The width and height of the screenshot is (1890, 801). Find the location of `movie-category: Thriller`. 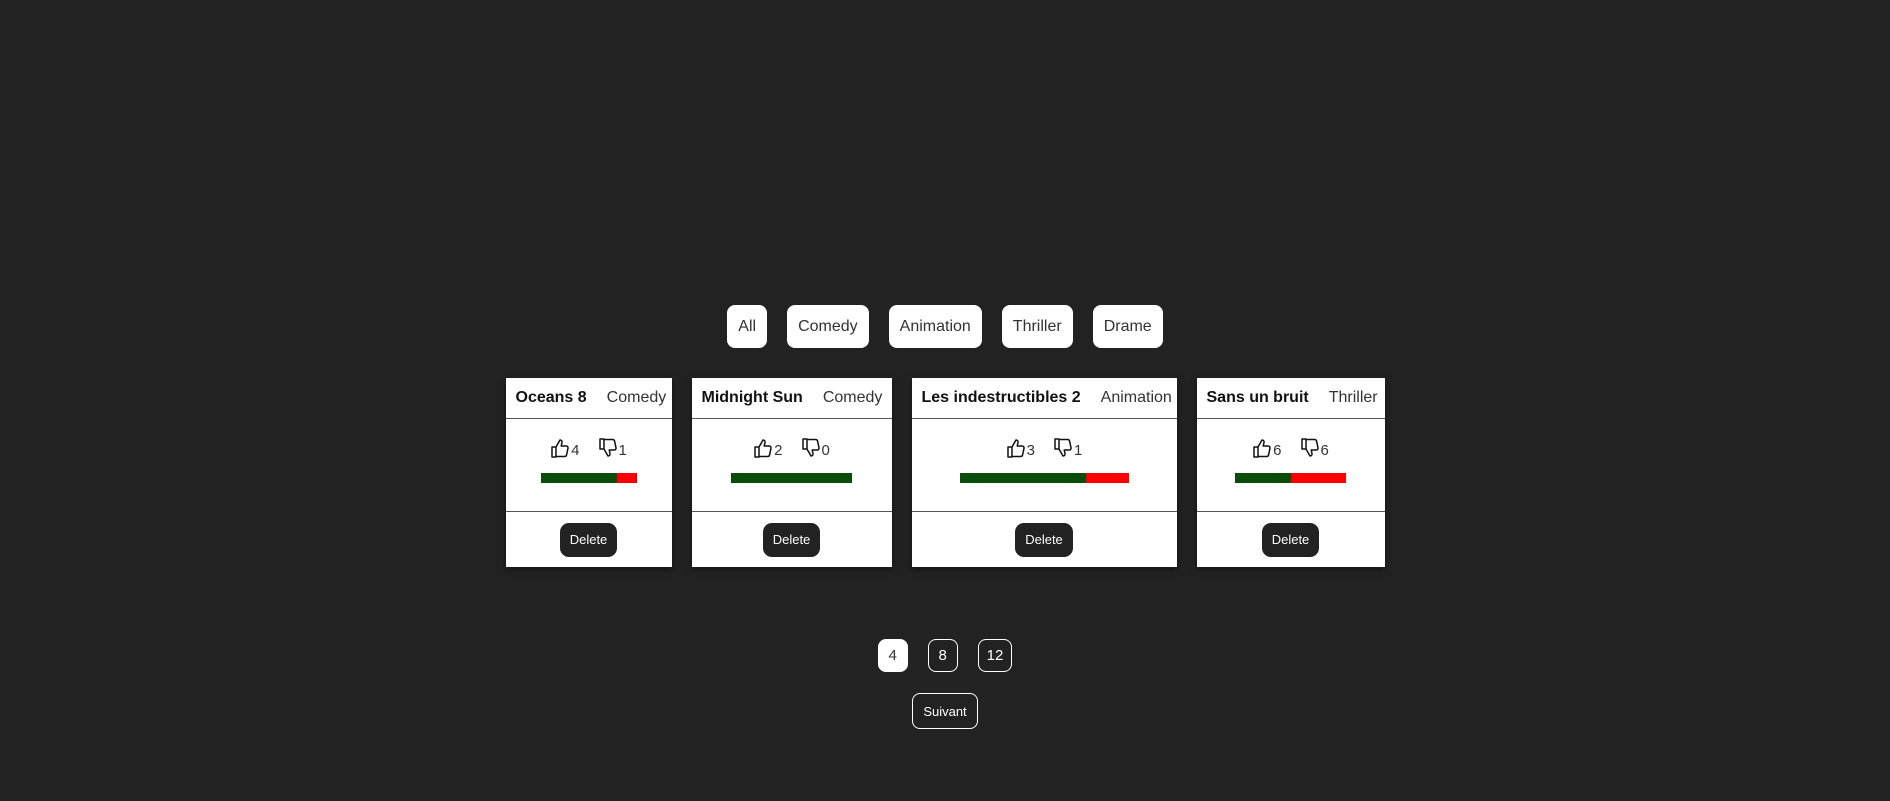

movie-category: Thriller is located at coordinates (1353, 397).